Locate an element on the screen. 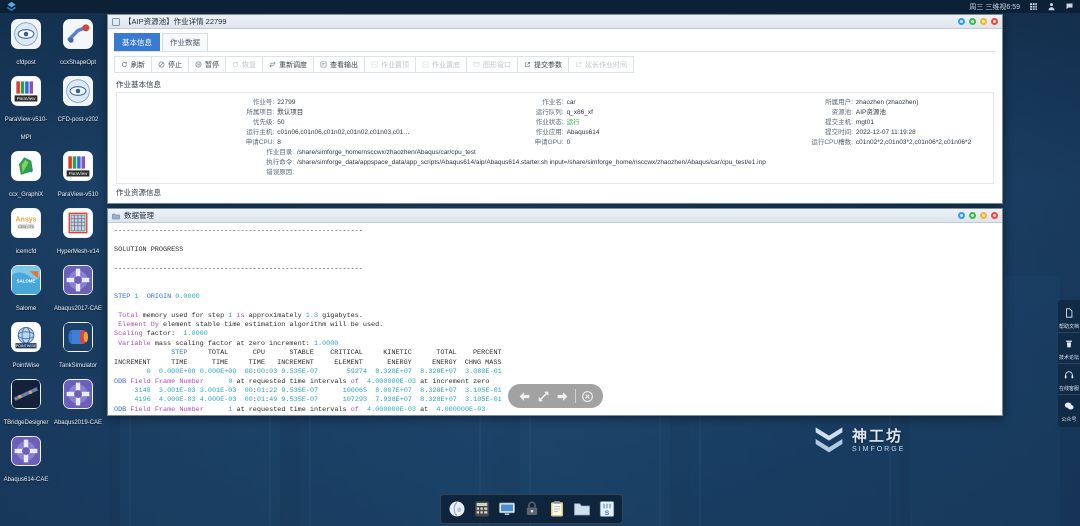  resume-button: 恢复 is located at coordinates (244, 64).